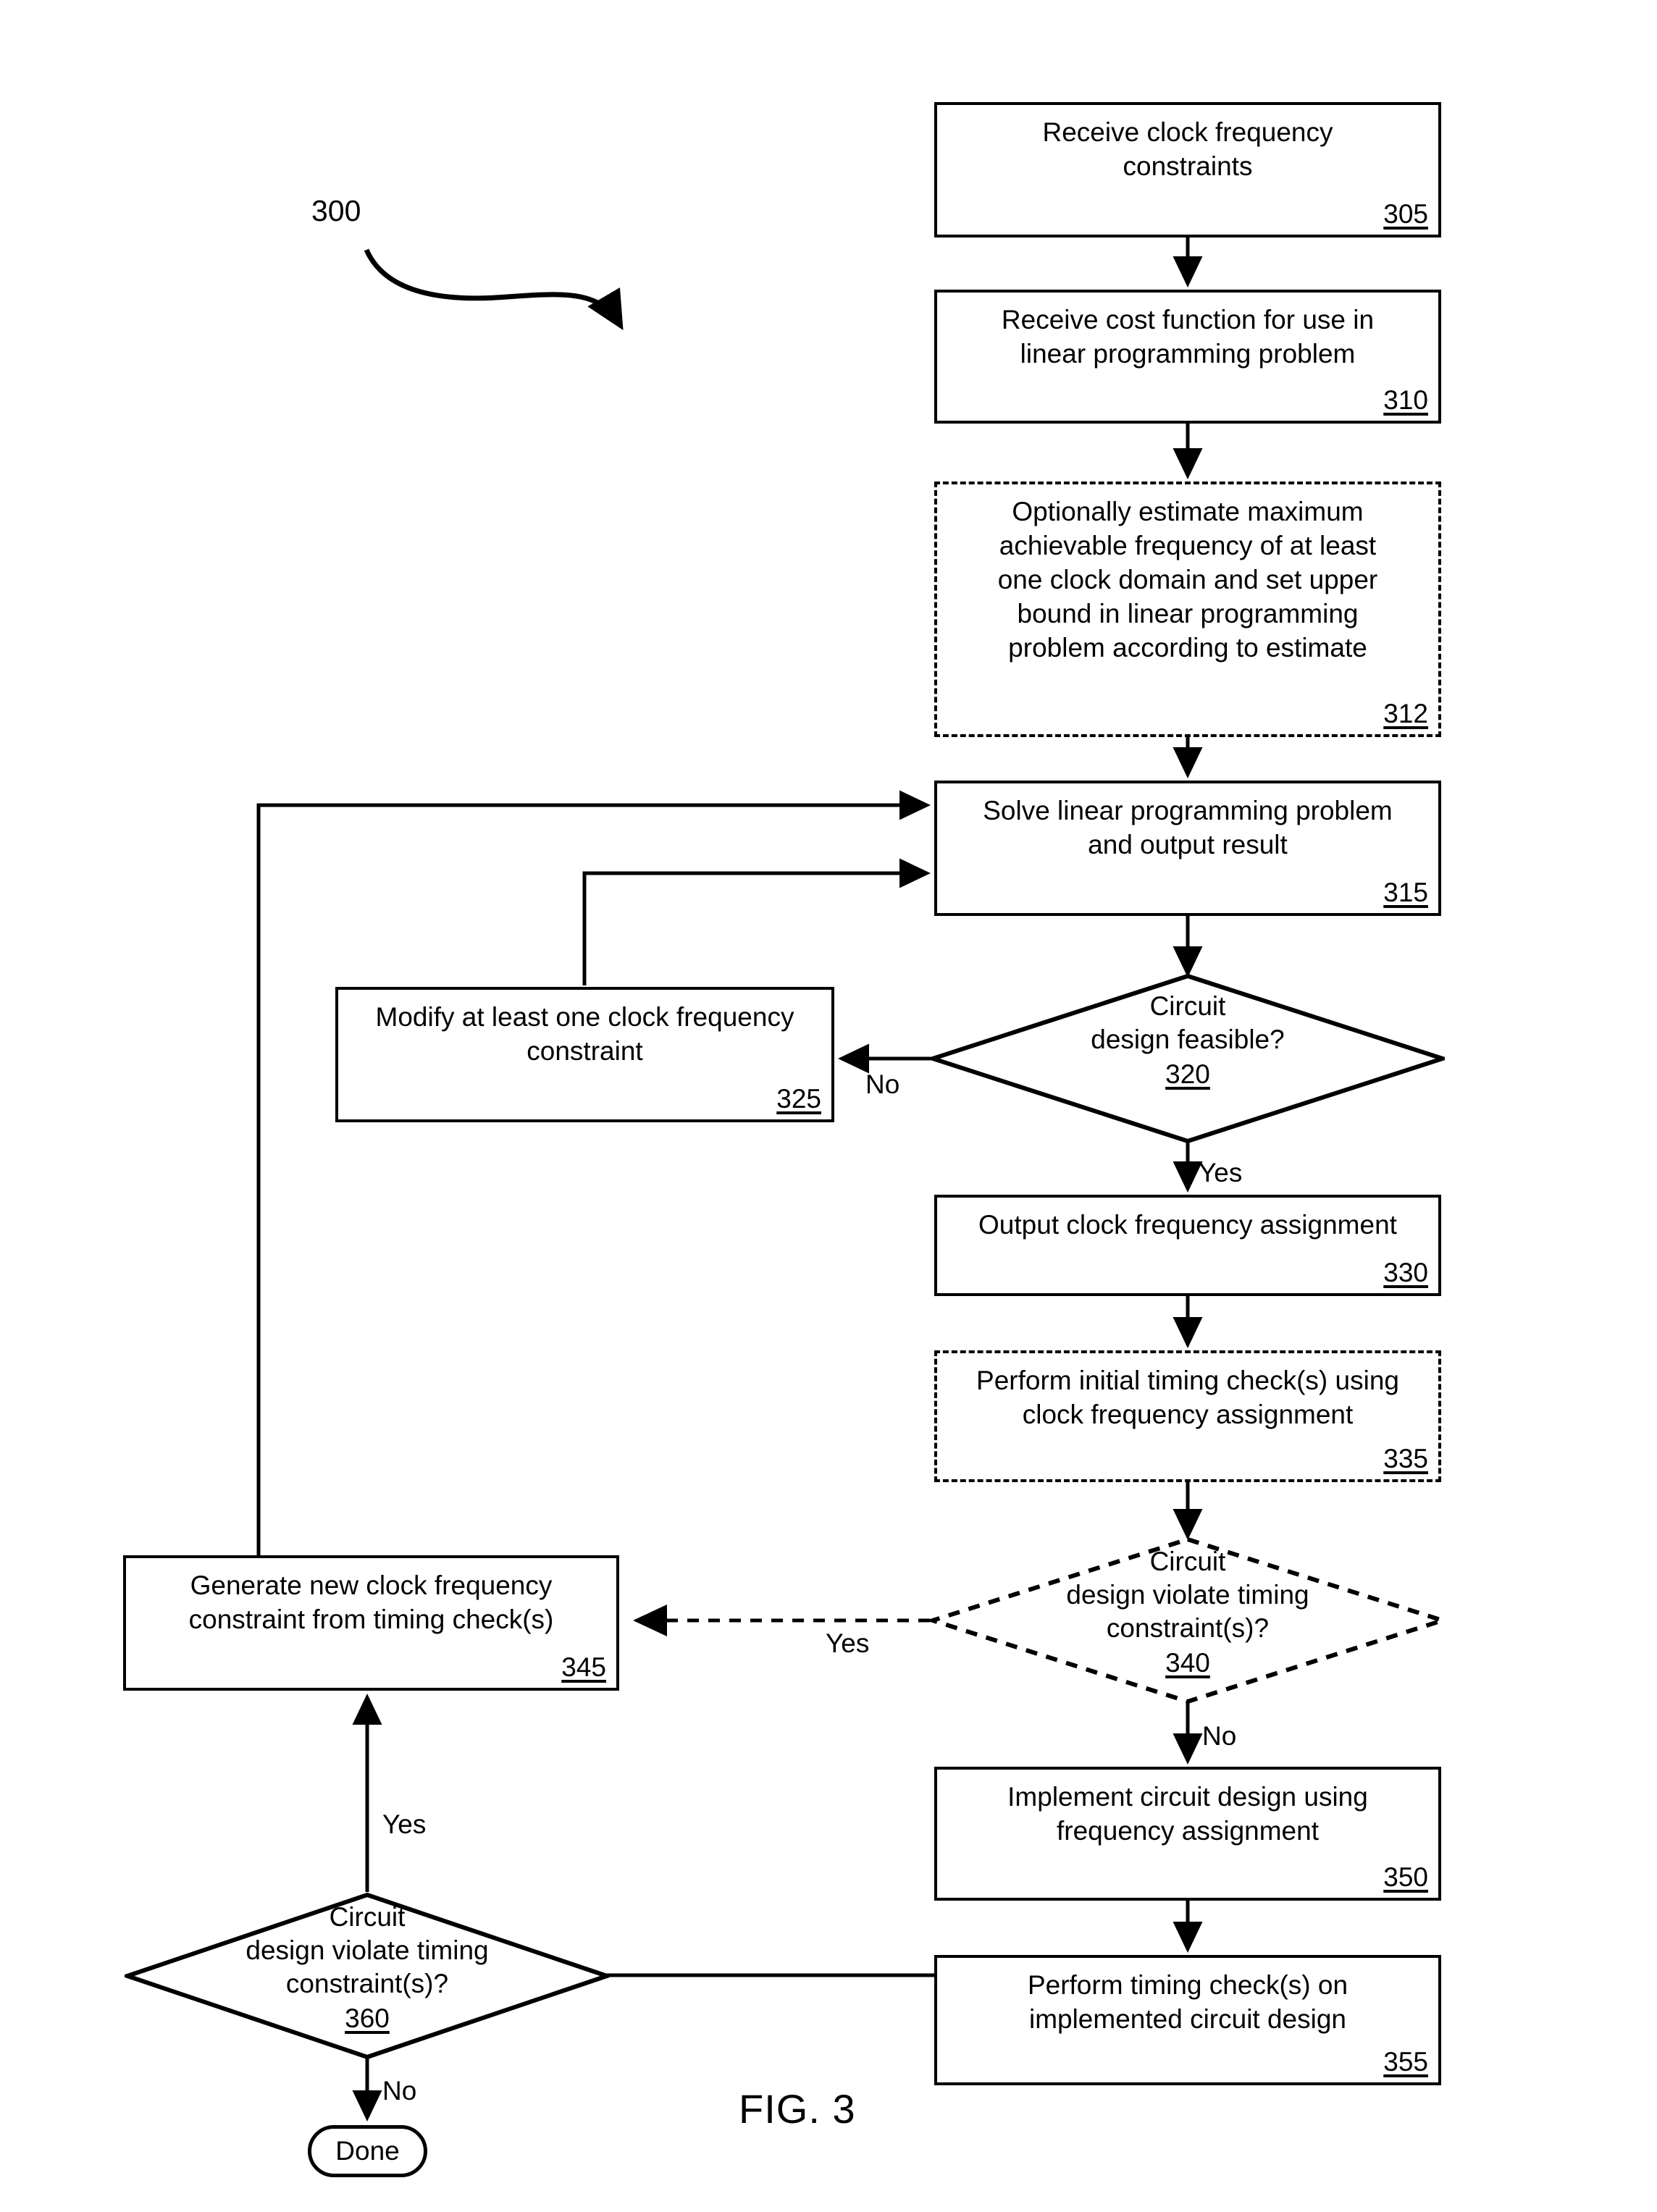  Describe the element at coordinates (494, 290) in the screenshot. I see `reference-300-leader` at that location.